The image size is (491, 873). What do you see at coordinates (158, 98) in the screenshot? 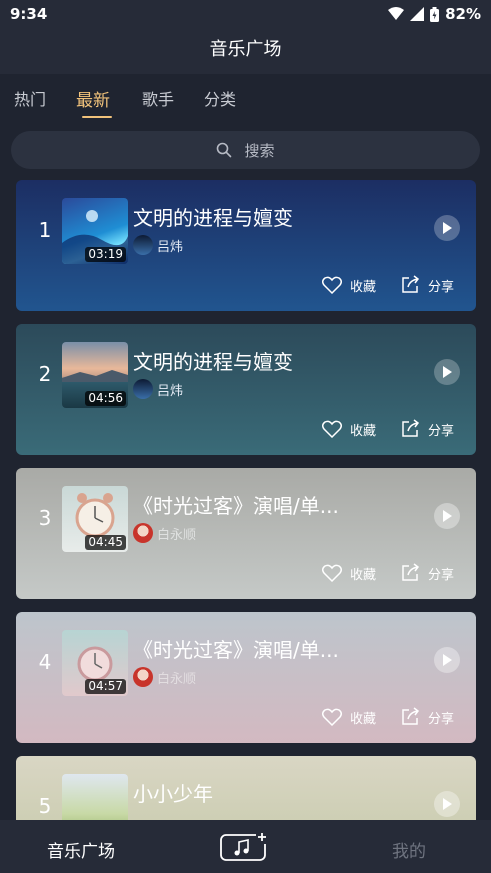
I see `tab-singers: 歌手` at bounding box center [158, 98].